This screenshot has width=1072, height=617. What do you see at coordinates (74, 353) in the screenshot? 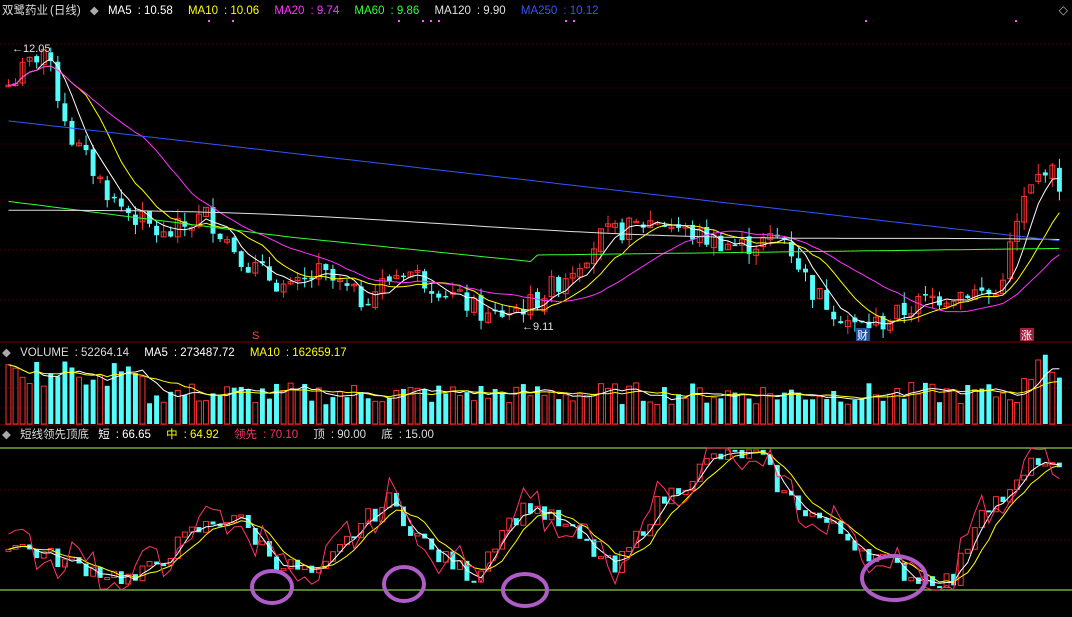
I see `volume-label: VOLUME: 52264.14` at bounding box center [74, 353].